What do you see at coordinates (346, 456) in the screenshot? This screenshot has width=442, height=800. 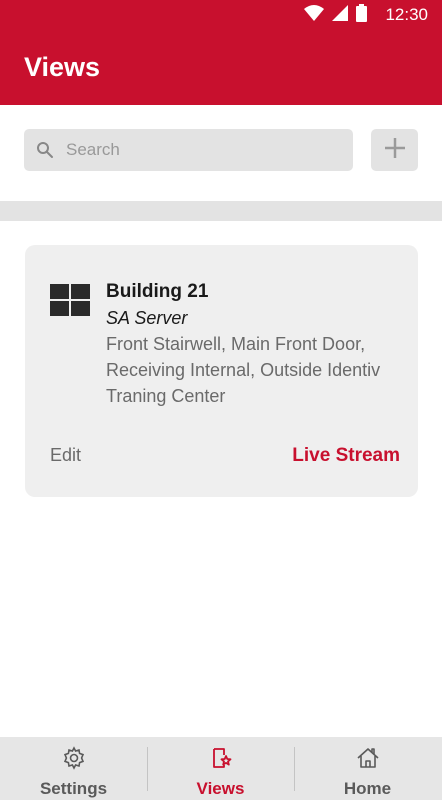 I see `live-stream-button: Live Stream` at bounding box center [346, 456].